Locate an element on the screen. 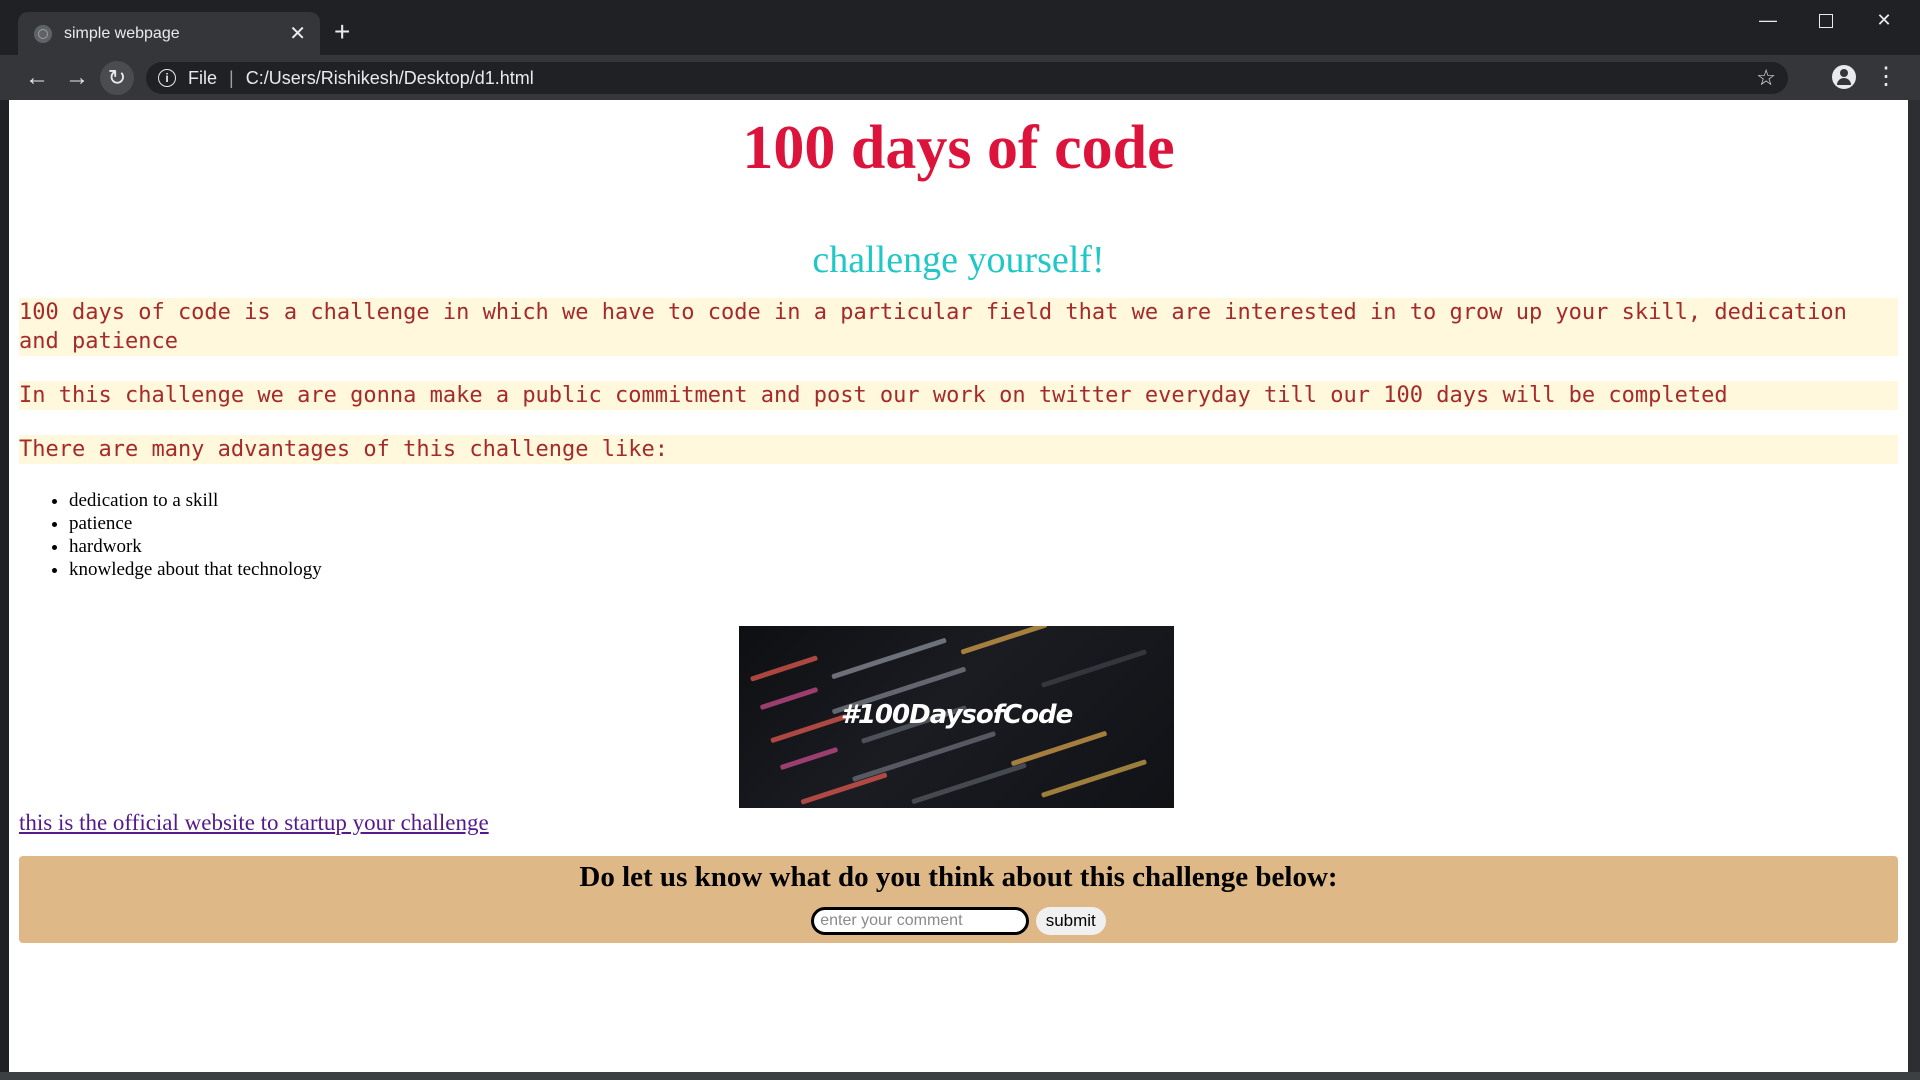  list-item: dedication to a skill is located at coordinates (983, 500).